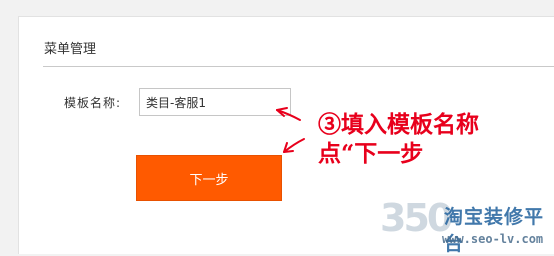  I want to click on title-divider, so click(298, 66).